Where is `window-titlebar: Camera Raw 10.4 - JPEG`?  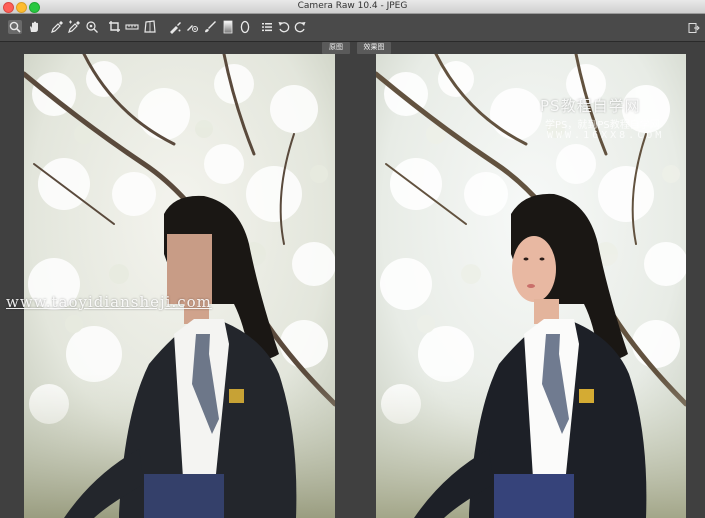
window-titlebar: Camera Raw 10.4 - JPEG is located at coordinates (352, 7).